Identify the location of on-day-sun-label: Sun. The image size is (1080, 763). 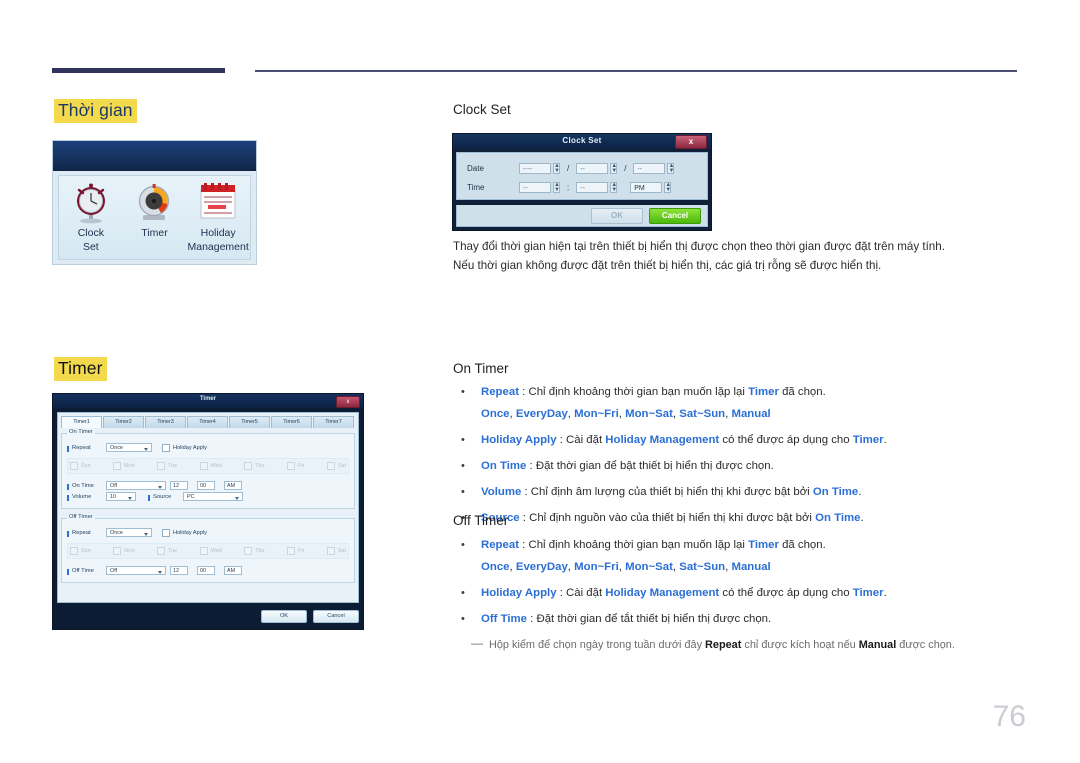
(86, 466).